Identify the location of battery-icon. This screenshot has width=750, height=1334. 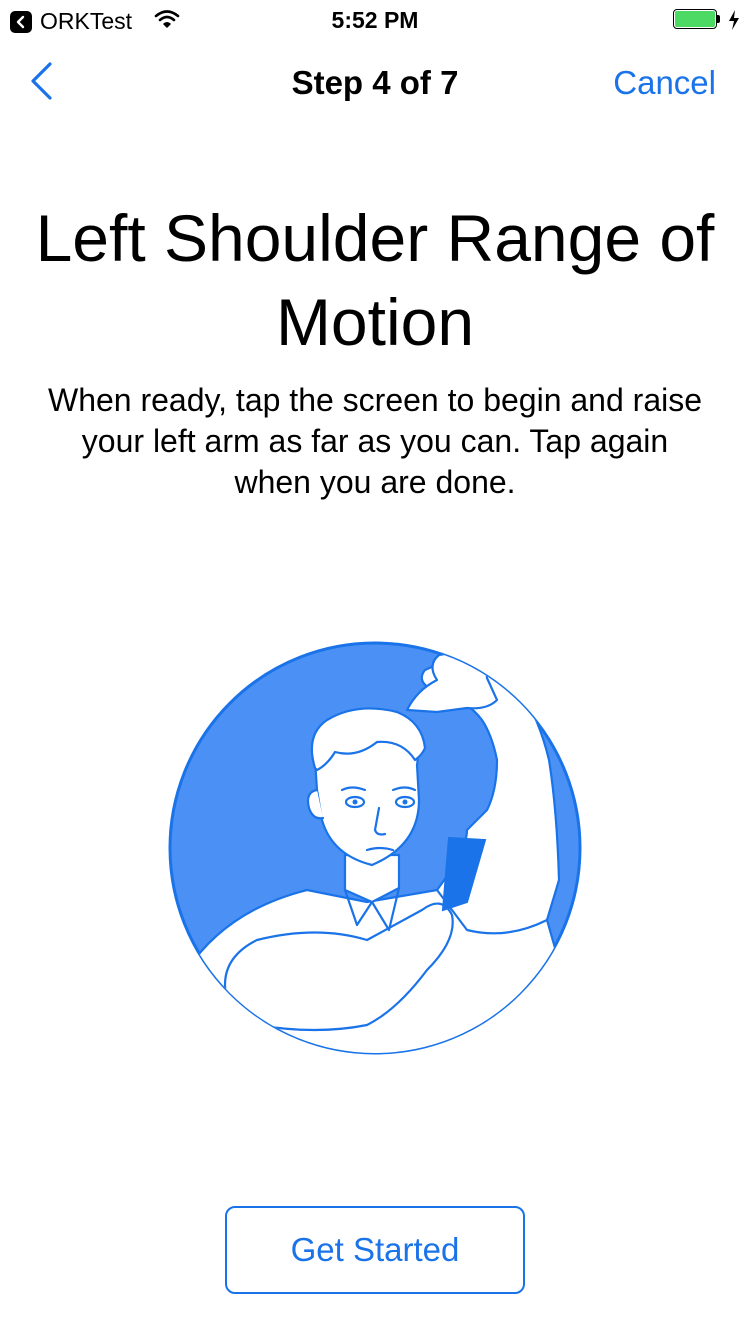
(696, 20).